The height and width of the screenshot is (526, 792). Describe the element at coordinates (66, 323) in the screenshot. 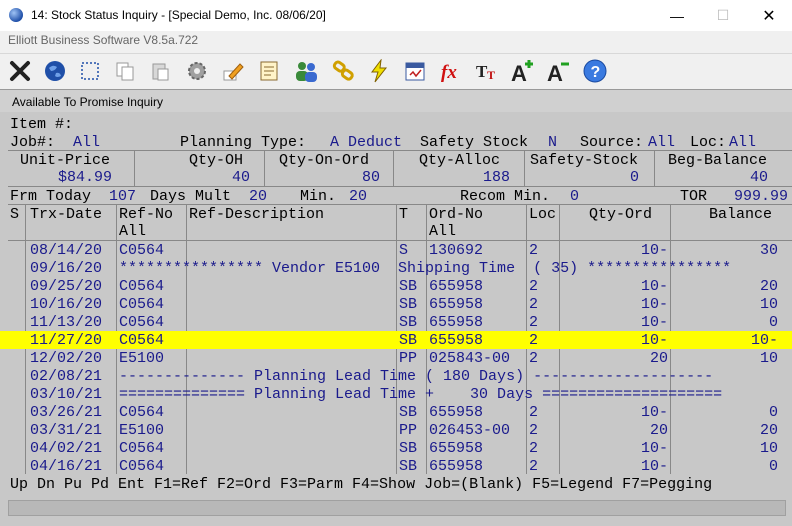

I see `row-trx-date: 11/13/20` at that location.